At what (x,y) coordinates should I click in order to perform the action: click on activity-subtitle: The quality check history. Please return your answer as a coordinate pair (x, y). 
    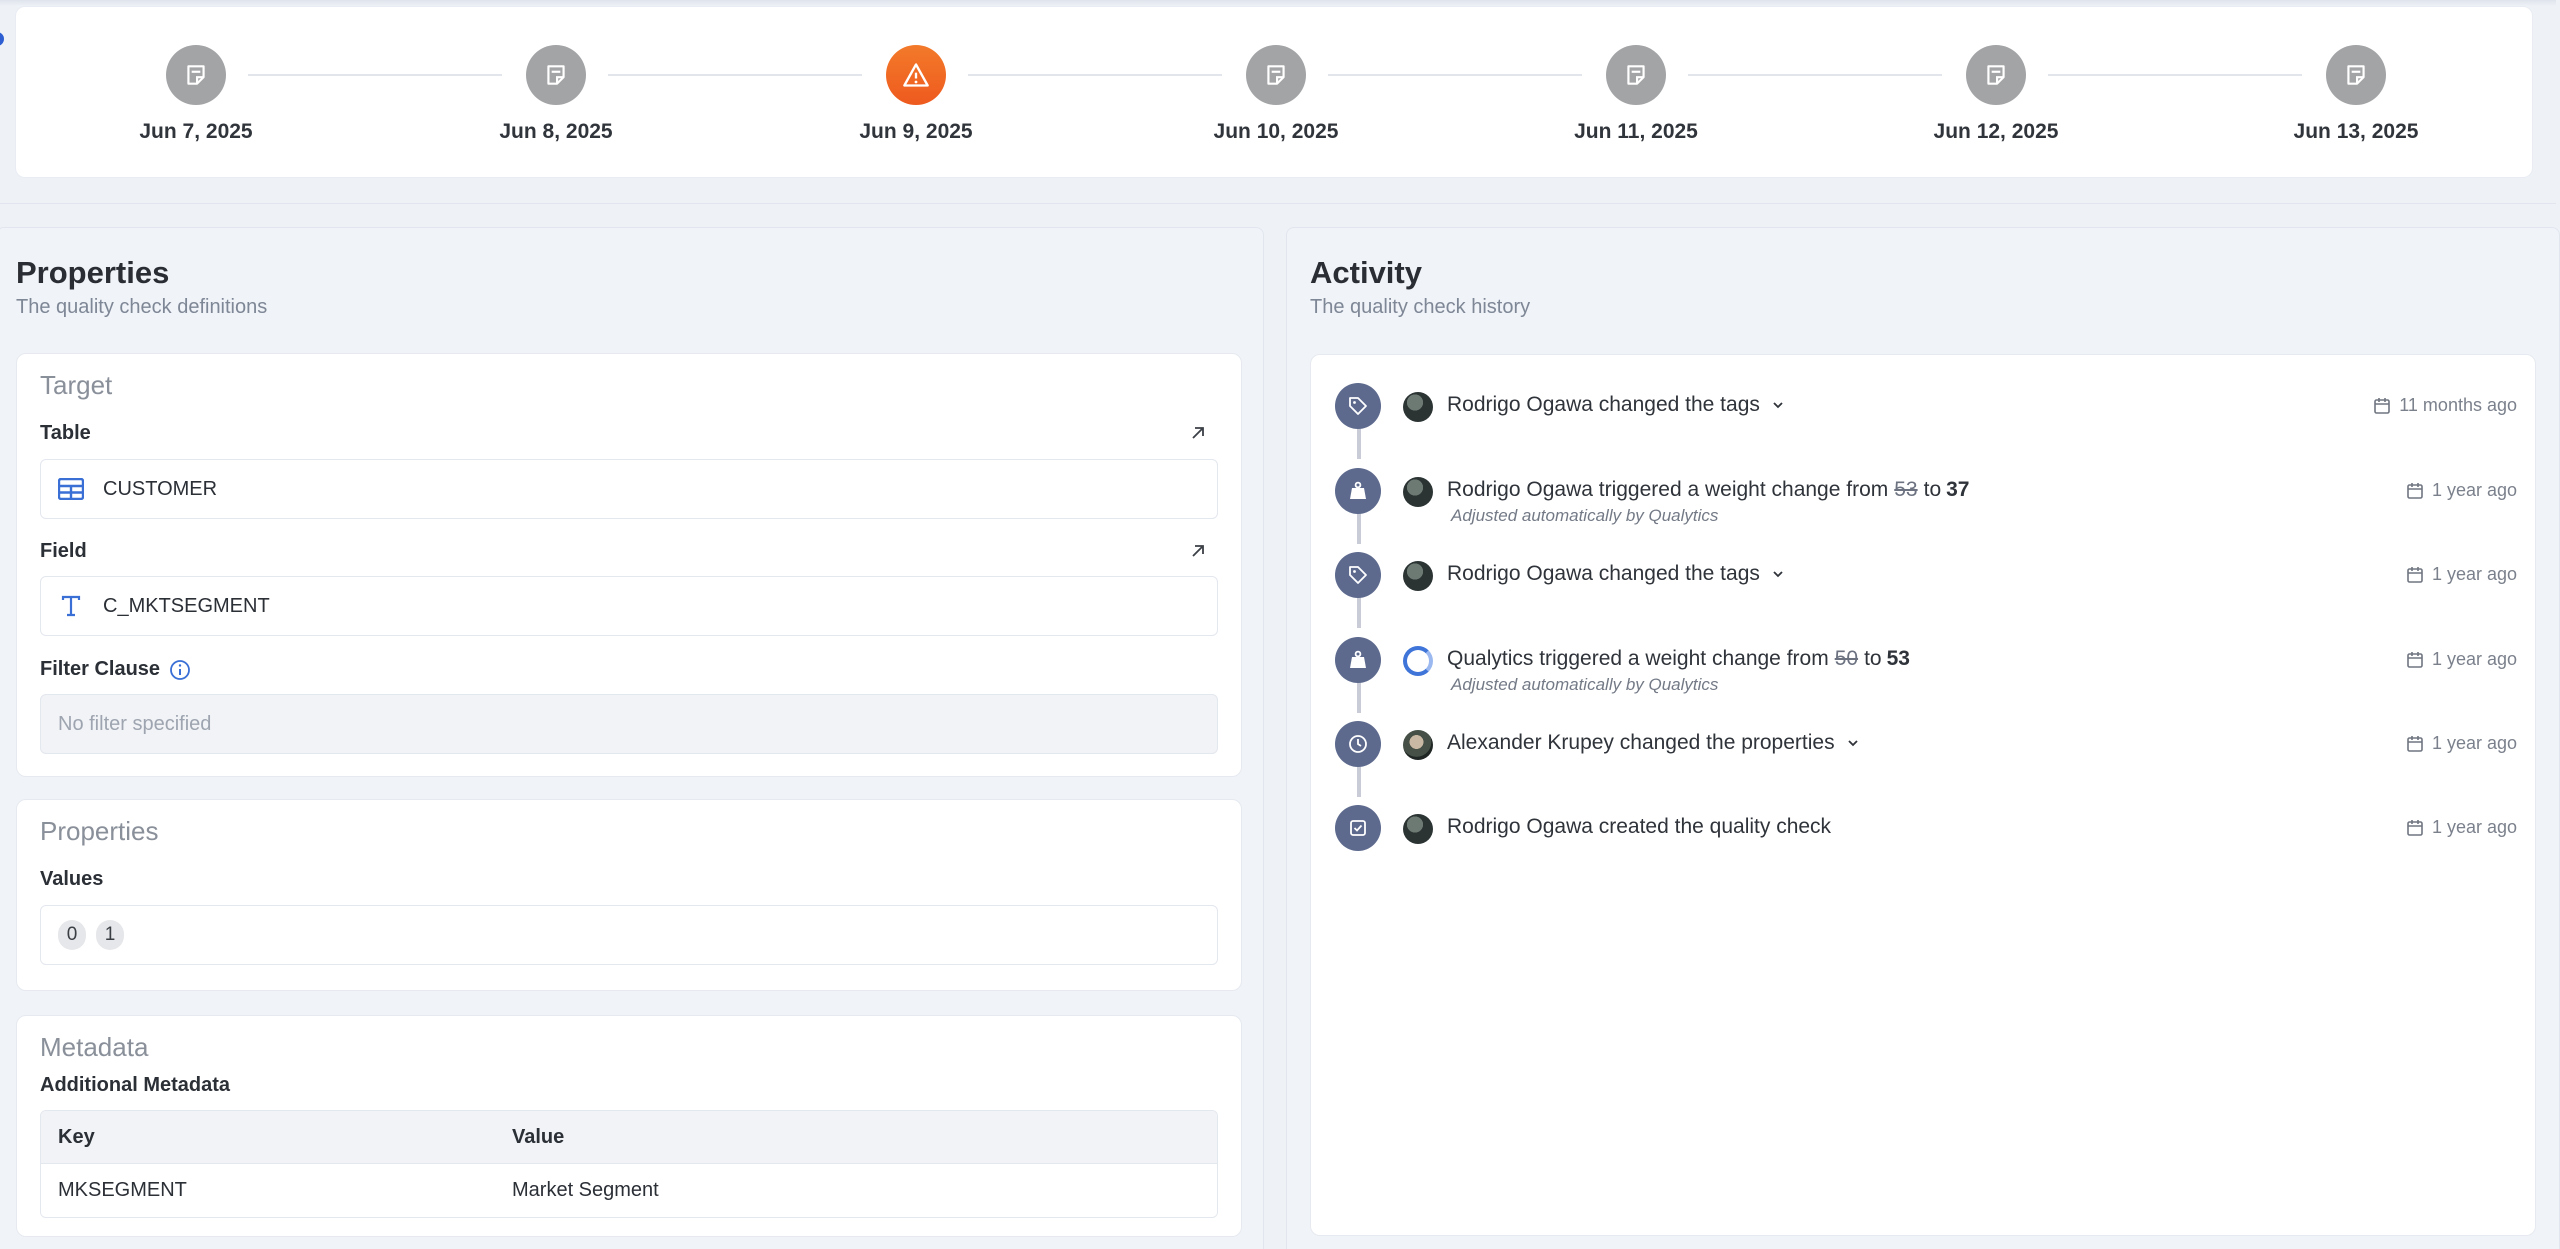
    Looking at the image, I should click on (1420, 307).